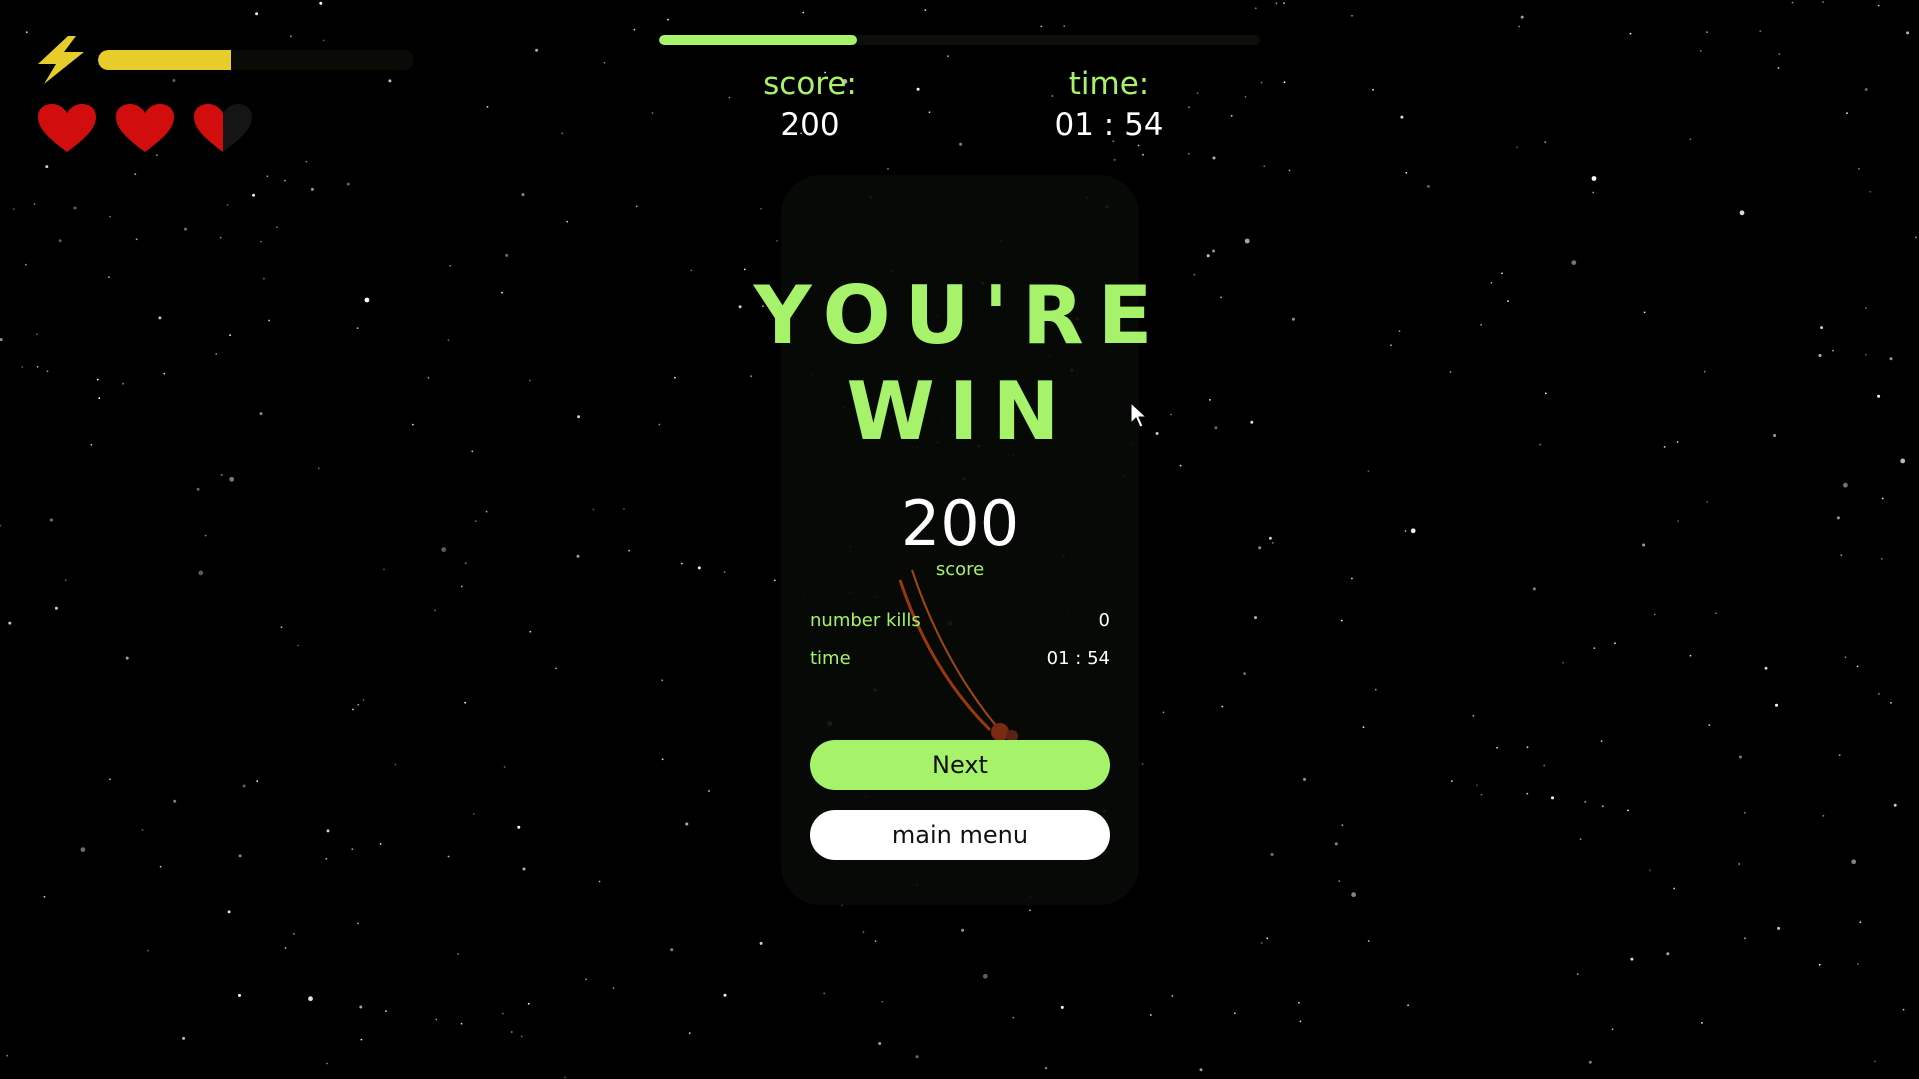  Describe the element at coordinates (960, 569) in the screenshot. I see `final-score-label: score` at that location.